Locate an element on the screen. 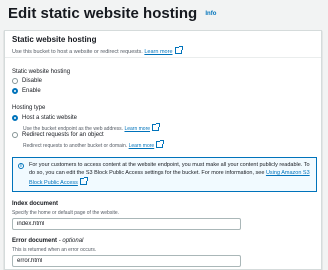 This screenshot has height=270, width=328. learn-more-link-redirect: Learn more is located at coordinates (142, 146).